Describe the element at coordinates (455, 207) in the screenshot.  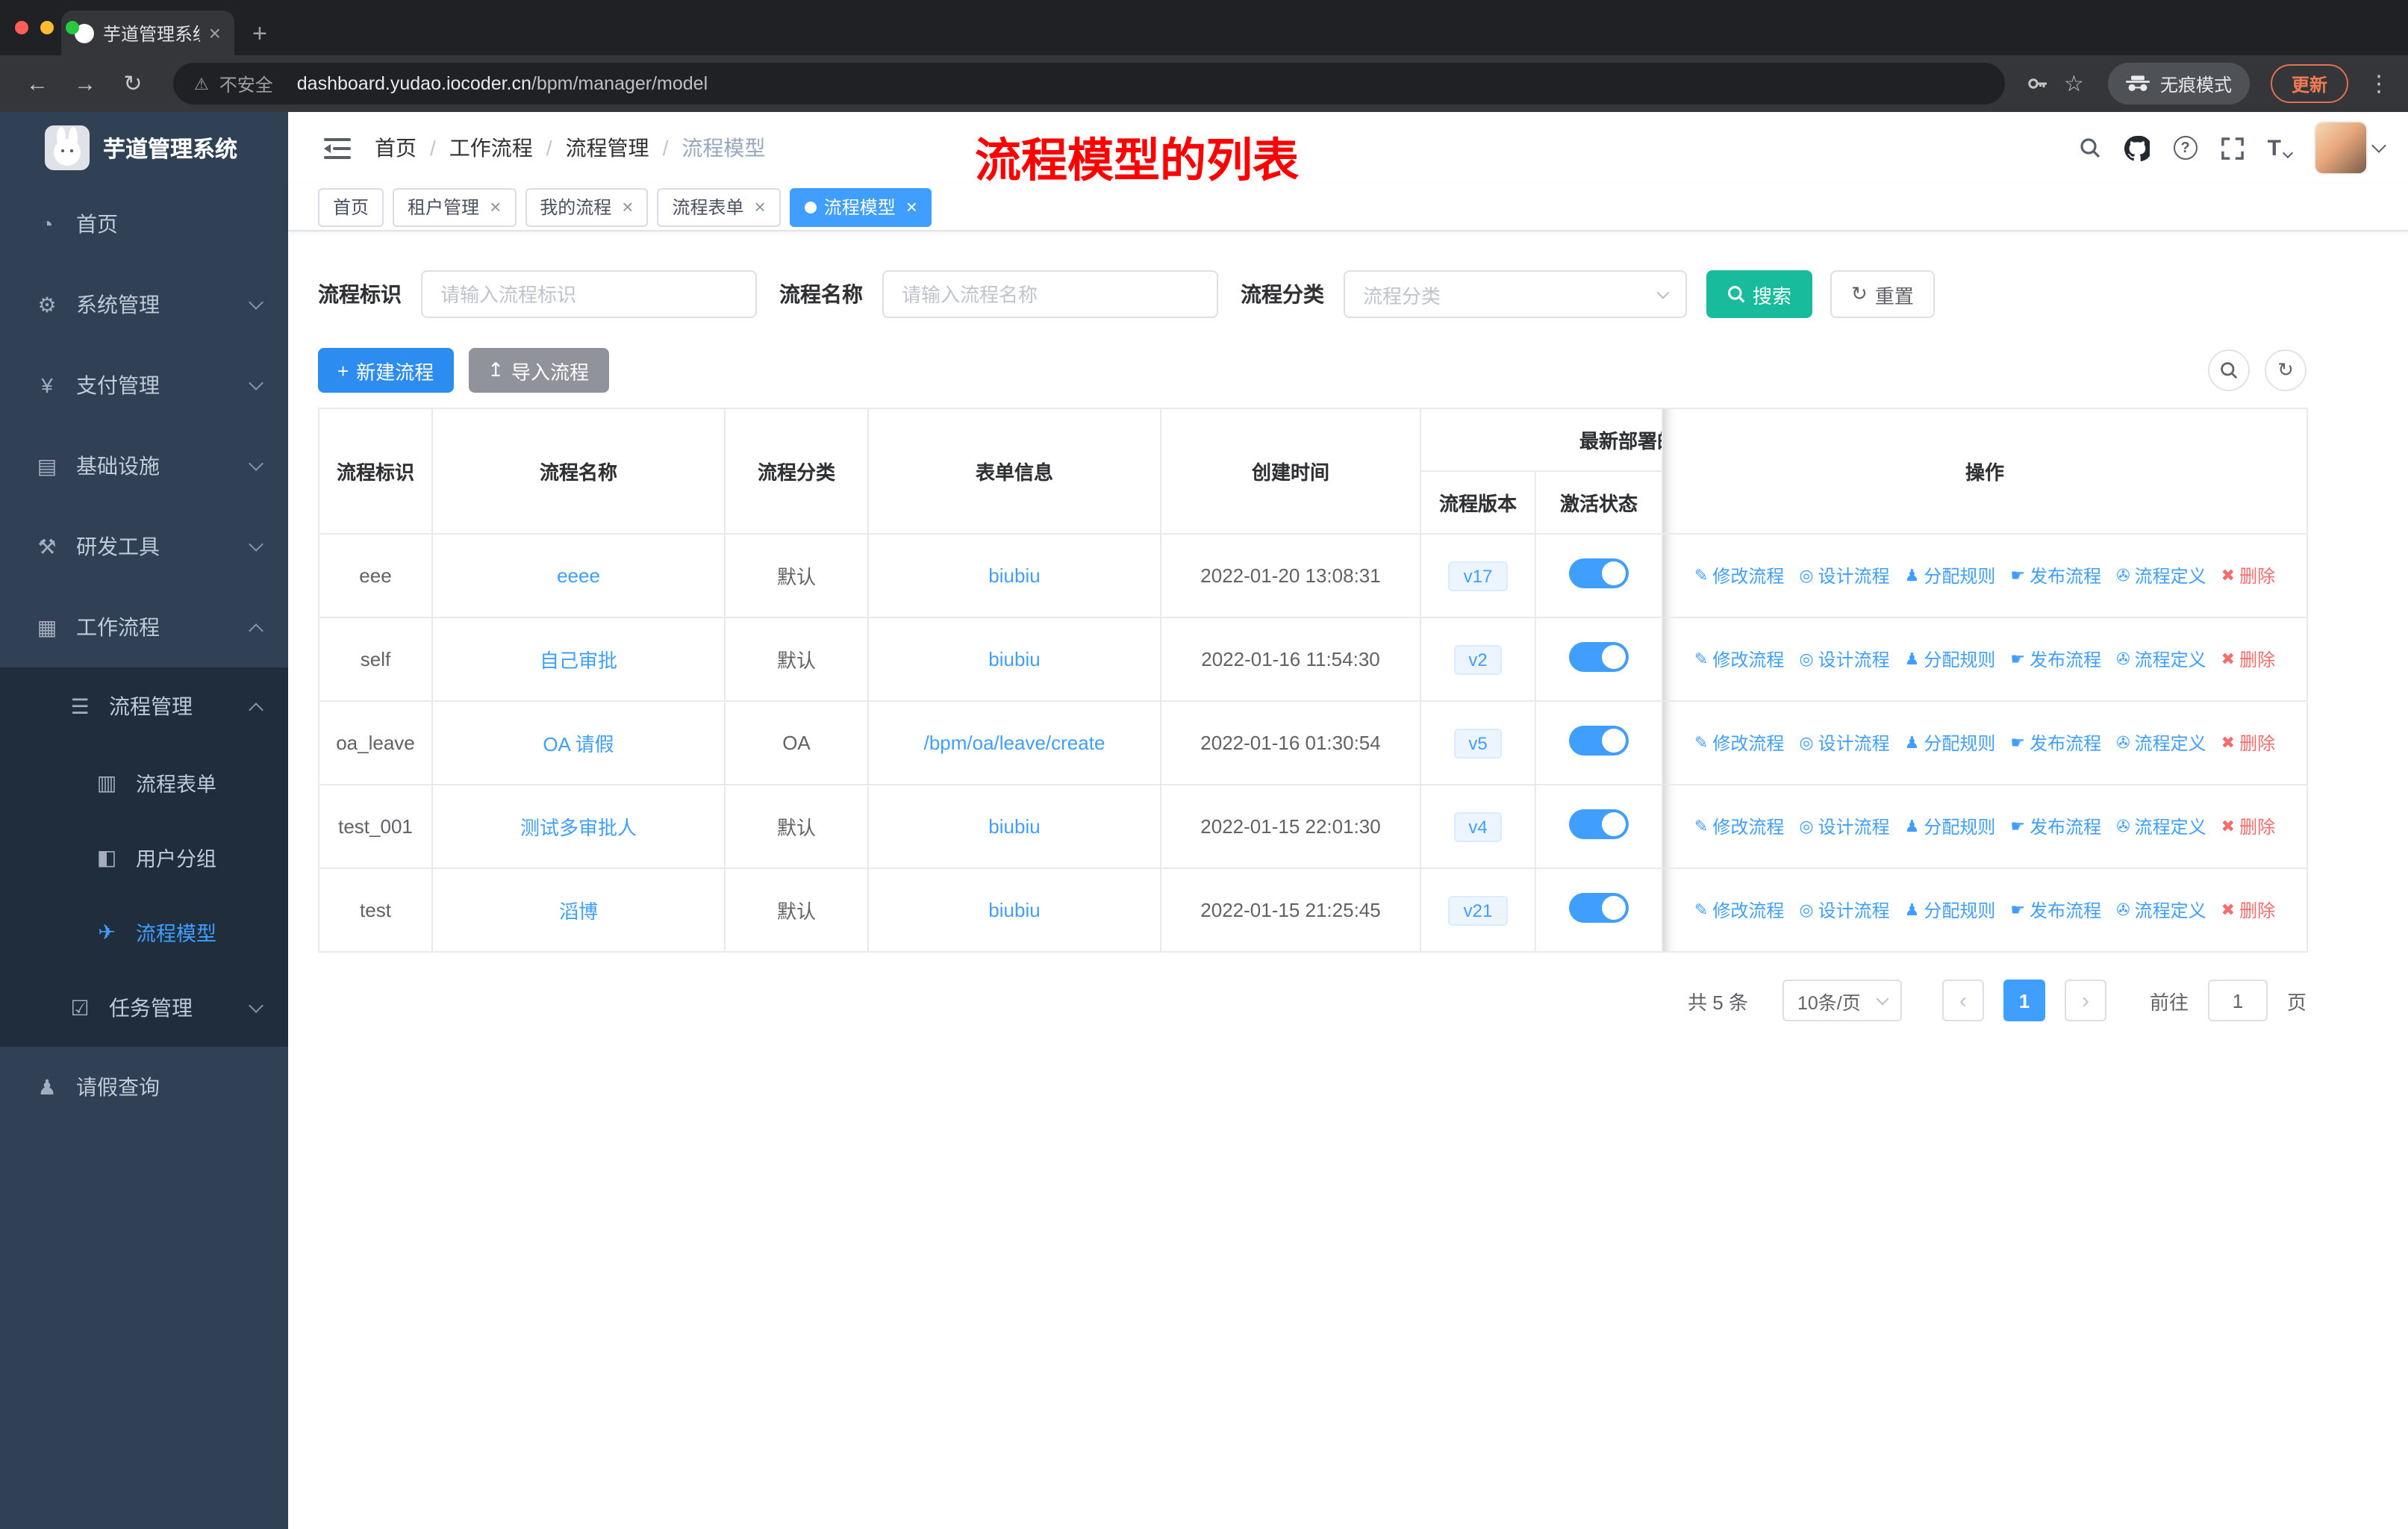
I see `tag-tenant: 租户管理 ×` at that location.